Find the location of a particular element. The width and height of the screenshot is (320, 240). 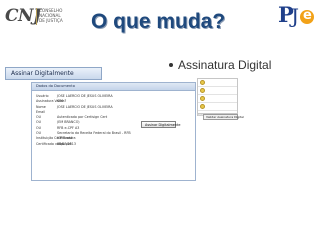

assinar-digitalmente-button: Assinar Digitalmente is located at coordinates (160, 124).